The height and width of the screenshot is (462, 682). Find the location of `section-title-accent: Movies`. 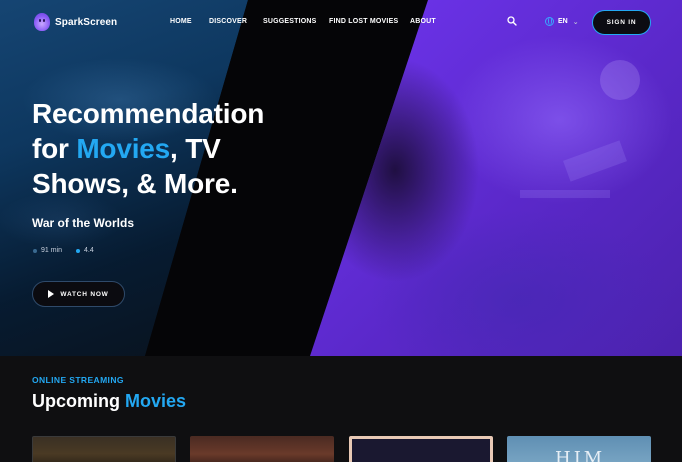

section-title-accent: Movies is located at coordinates (156, 401).